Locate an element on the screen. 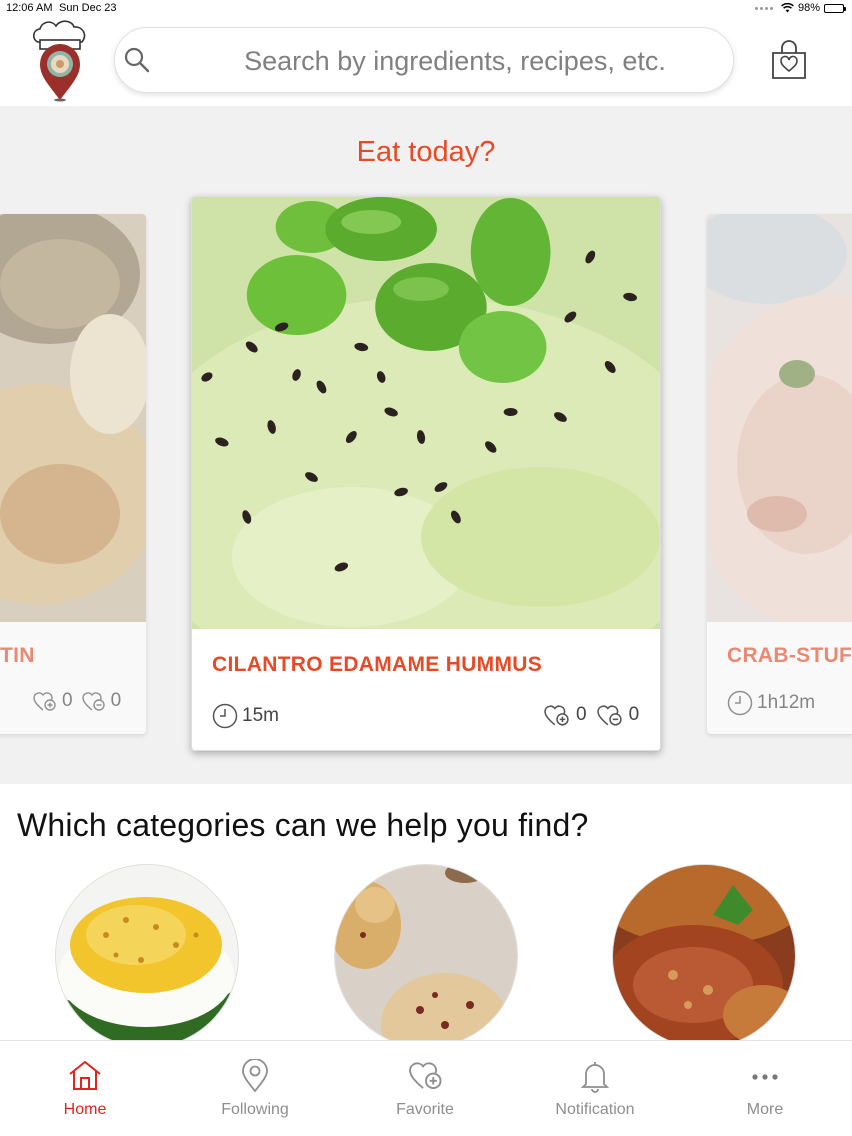  recipe-time: 1h12m is located at coordinates (771, 703).